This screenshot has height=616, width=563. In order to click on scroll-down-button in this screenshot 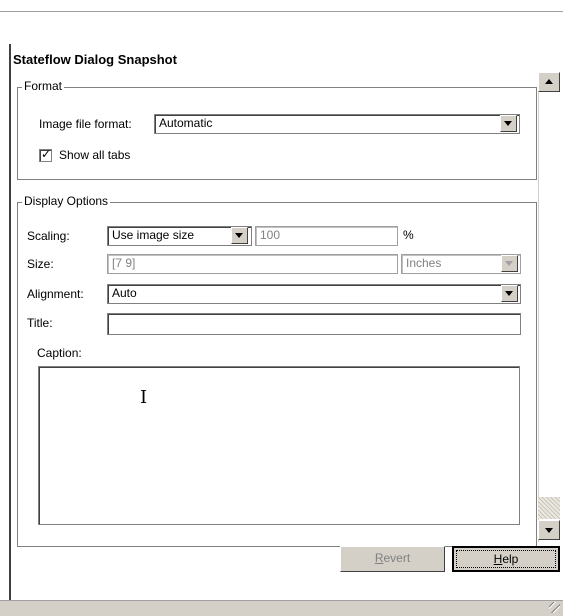, I will do `click(549, 530)`.